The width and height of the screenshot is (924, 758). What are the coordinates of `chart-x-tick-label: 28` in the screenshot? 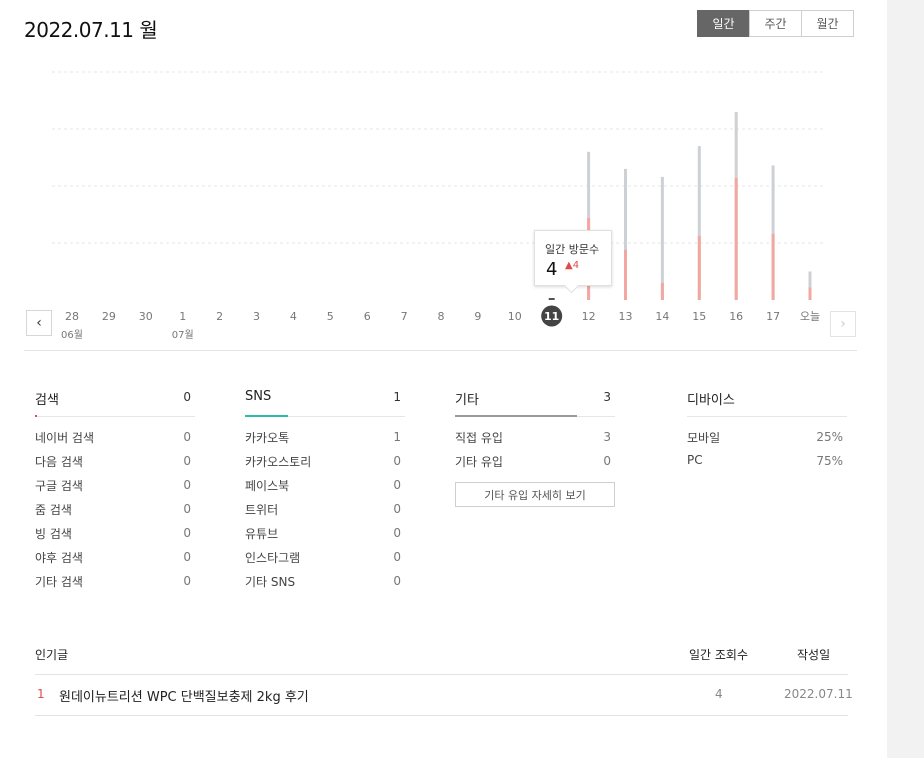 It's located at (72, 316).